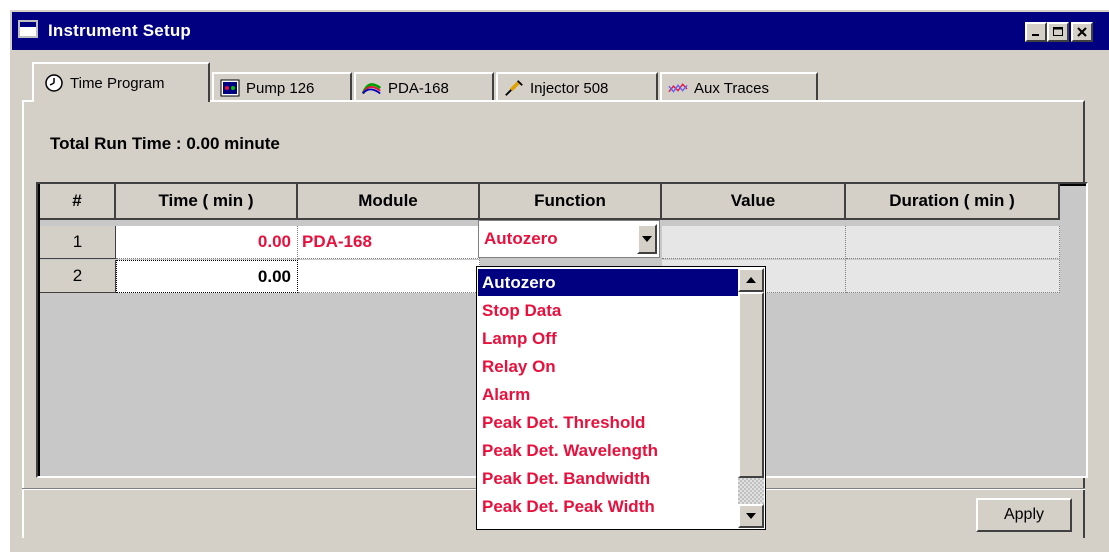  I want to click on scroll-thumb, so click(751, 385).